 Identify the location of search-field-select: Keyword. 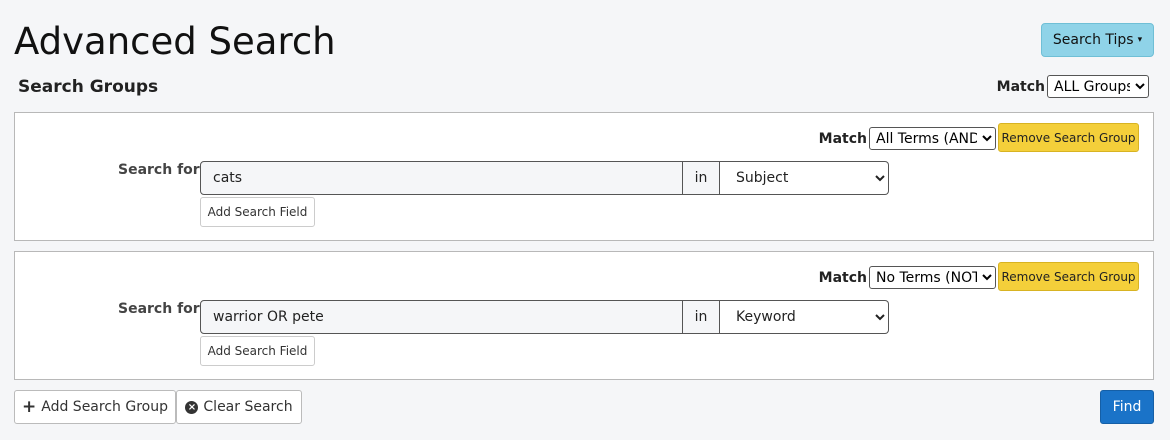
(804, 317).